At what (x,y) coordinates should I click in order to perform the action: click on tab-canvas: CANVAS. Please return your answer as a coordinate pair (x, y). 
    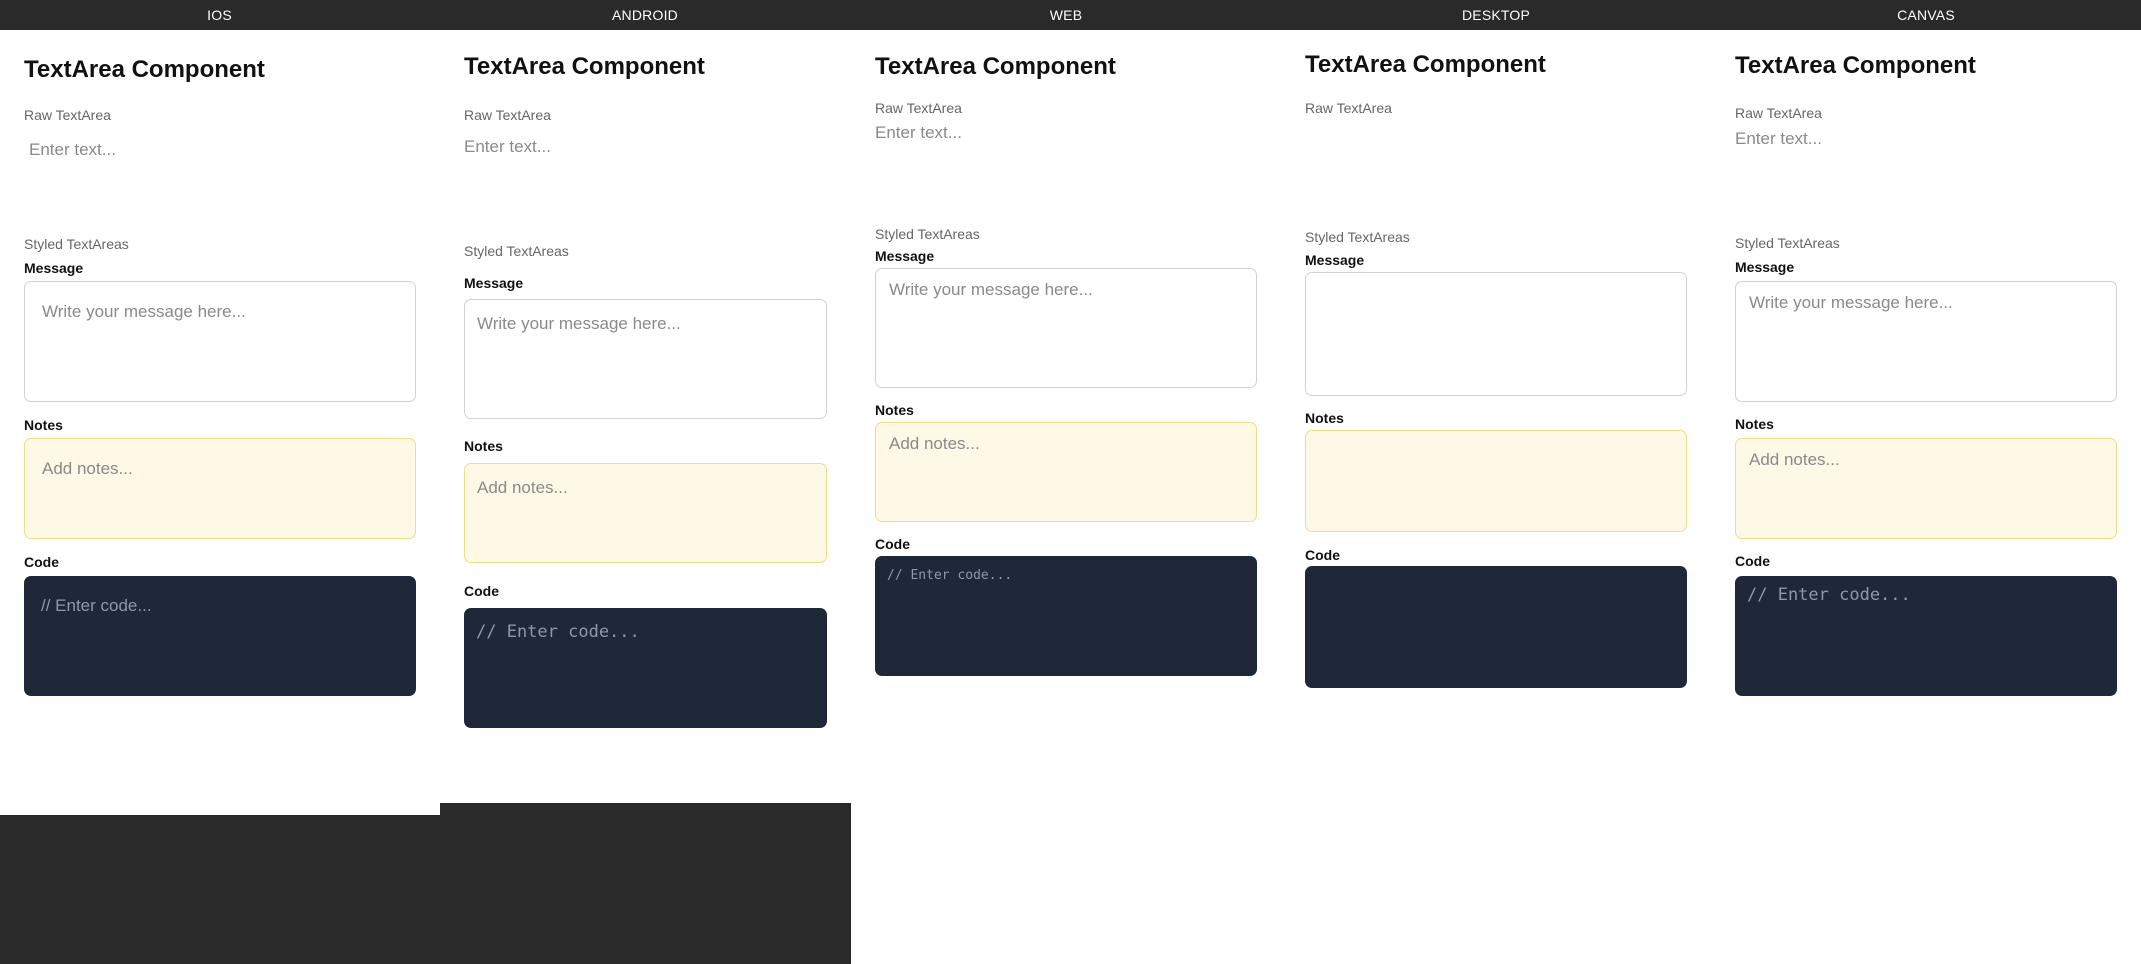
    Looking at the image, I should click on (1926, 15).